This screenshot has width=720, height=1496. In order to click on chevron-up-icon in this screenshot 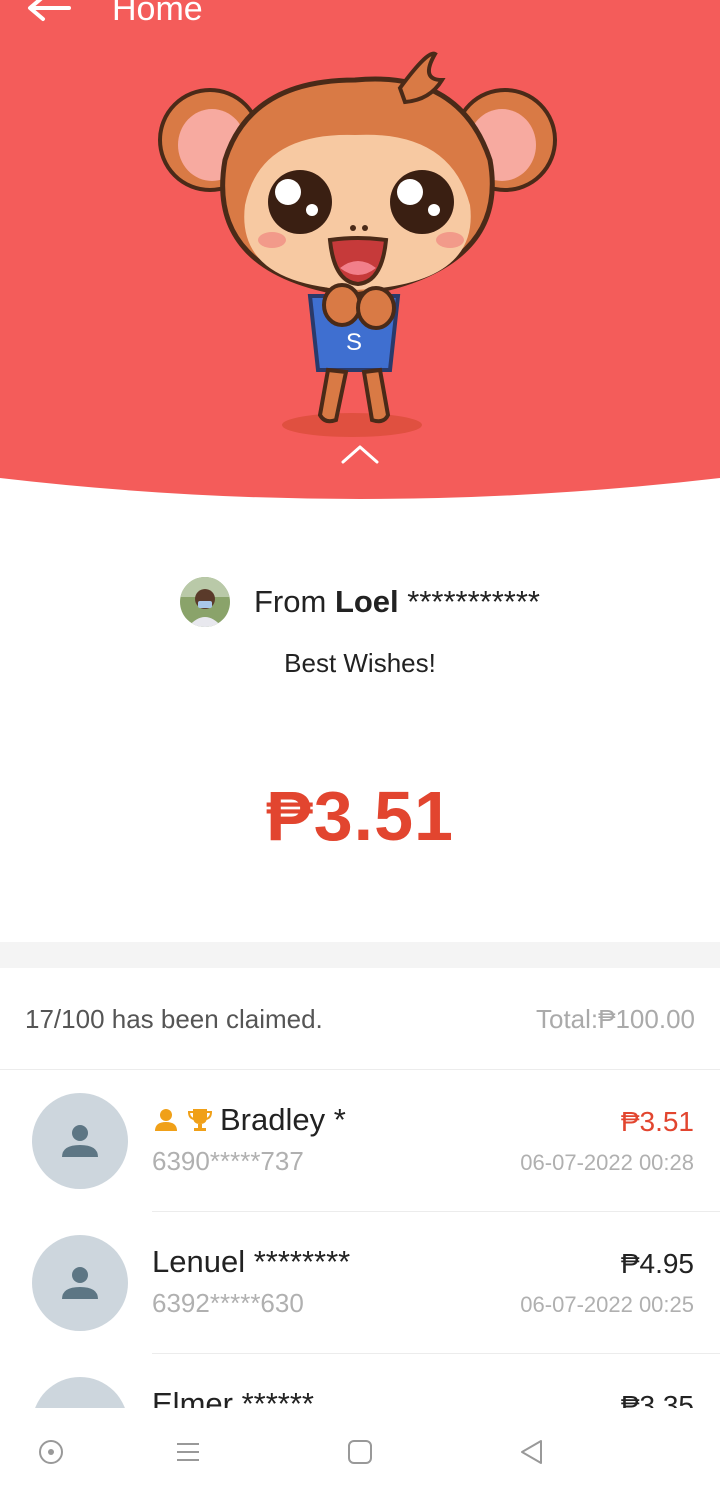, I will do `click(360, 454)`.